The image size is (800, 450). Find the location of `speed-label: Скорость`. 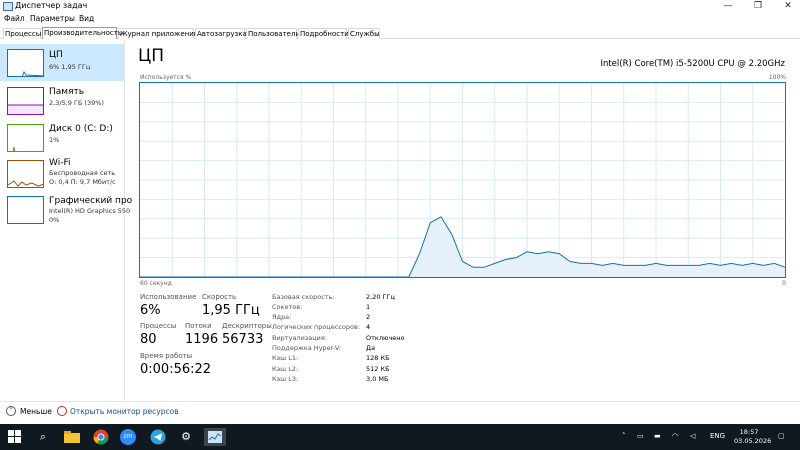

speed-label: Скорость is located at coordinates (219, 297).